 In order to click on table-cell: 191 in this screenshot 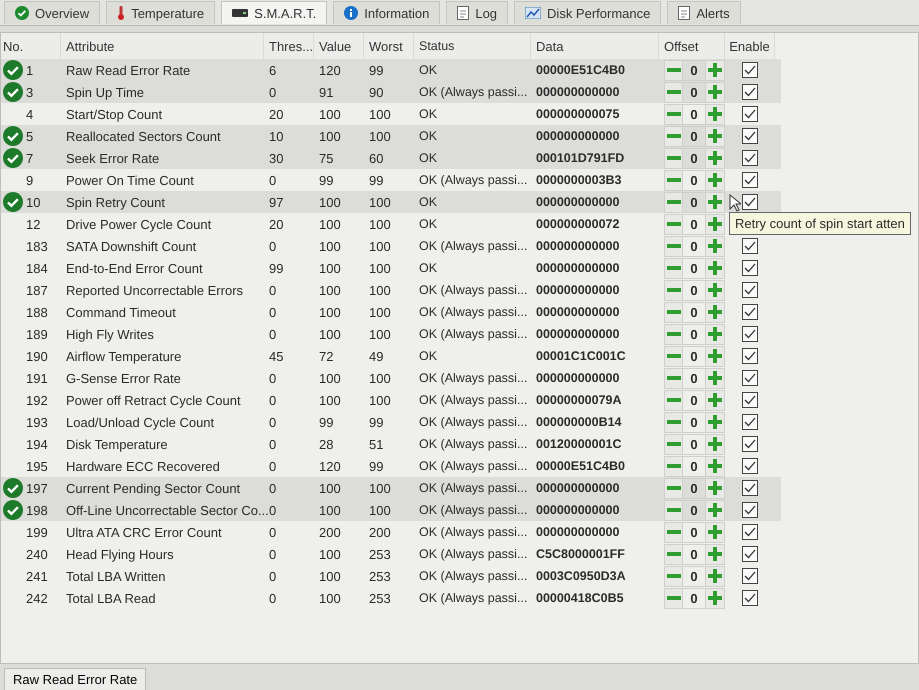, I will do `click(37, 378)`.